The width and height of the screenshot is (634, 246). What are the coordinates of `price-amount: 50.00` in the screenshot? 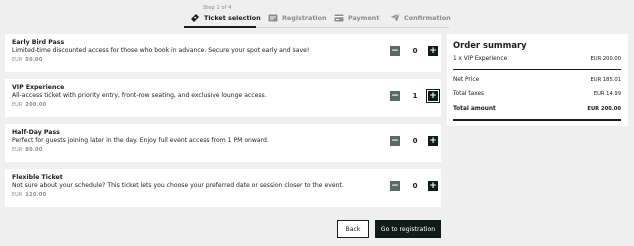 It's located at (34, 60).